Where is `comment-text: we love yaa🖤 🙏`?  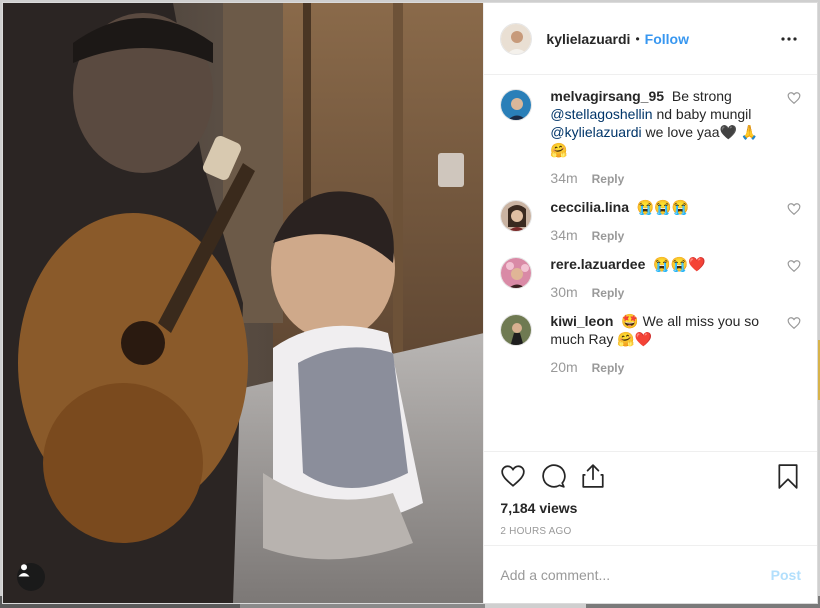 comment-text: we love yaa🖤 🙏 is located at coordinates (702, 132).